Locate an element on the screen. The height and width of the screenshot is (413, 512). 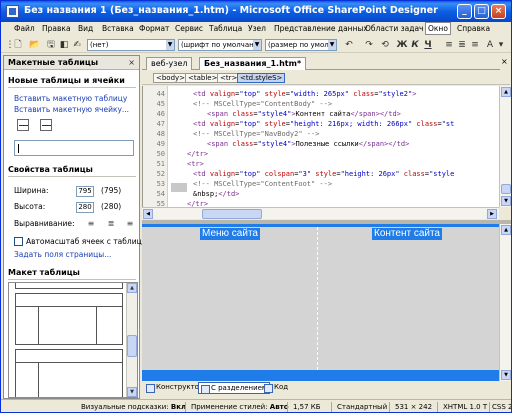
font-size-combo: (размер по умолча ▼ is located at coordinates (301, 45).